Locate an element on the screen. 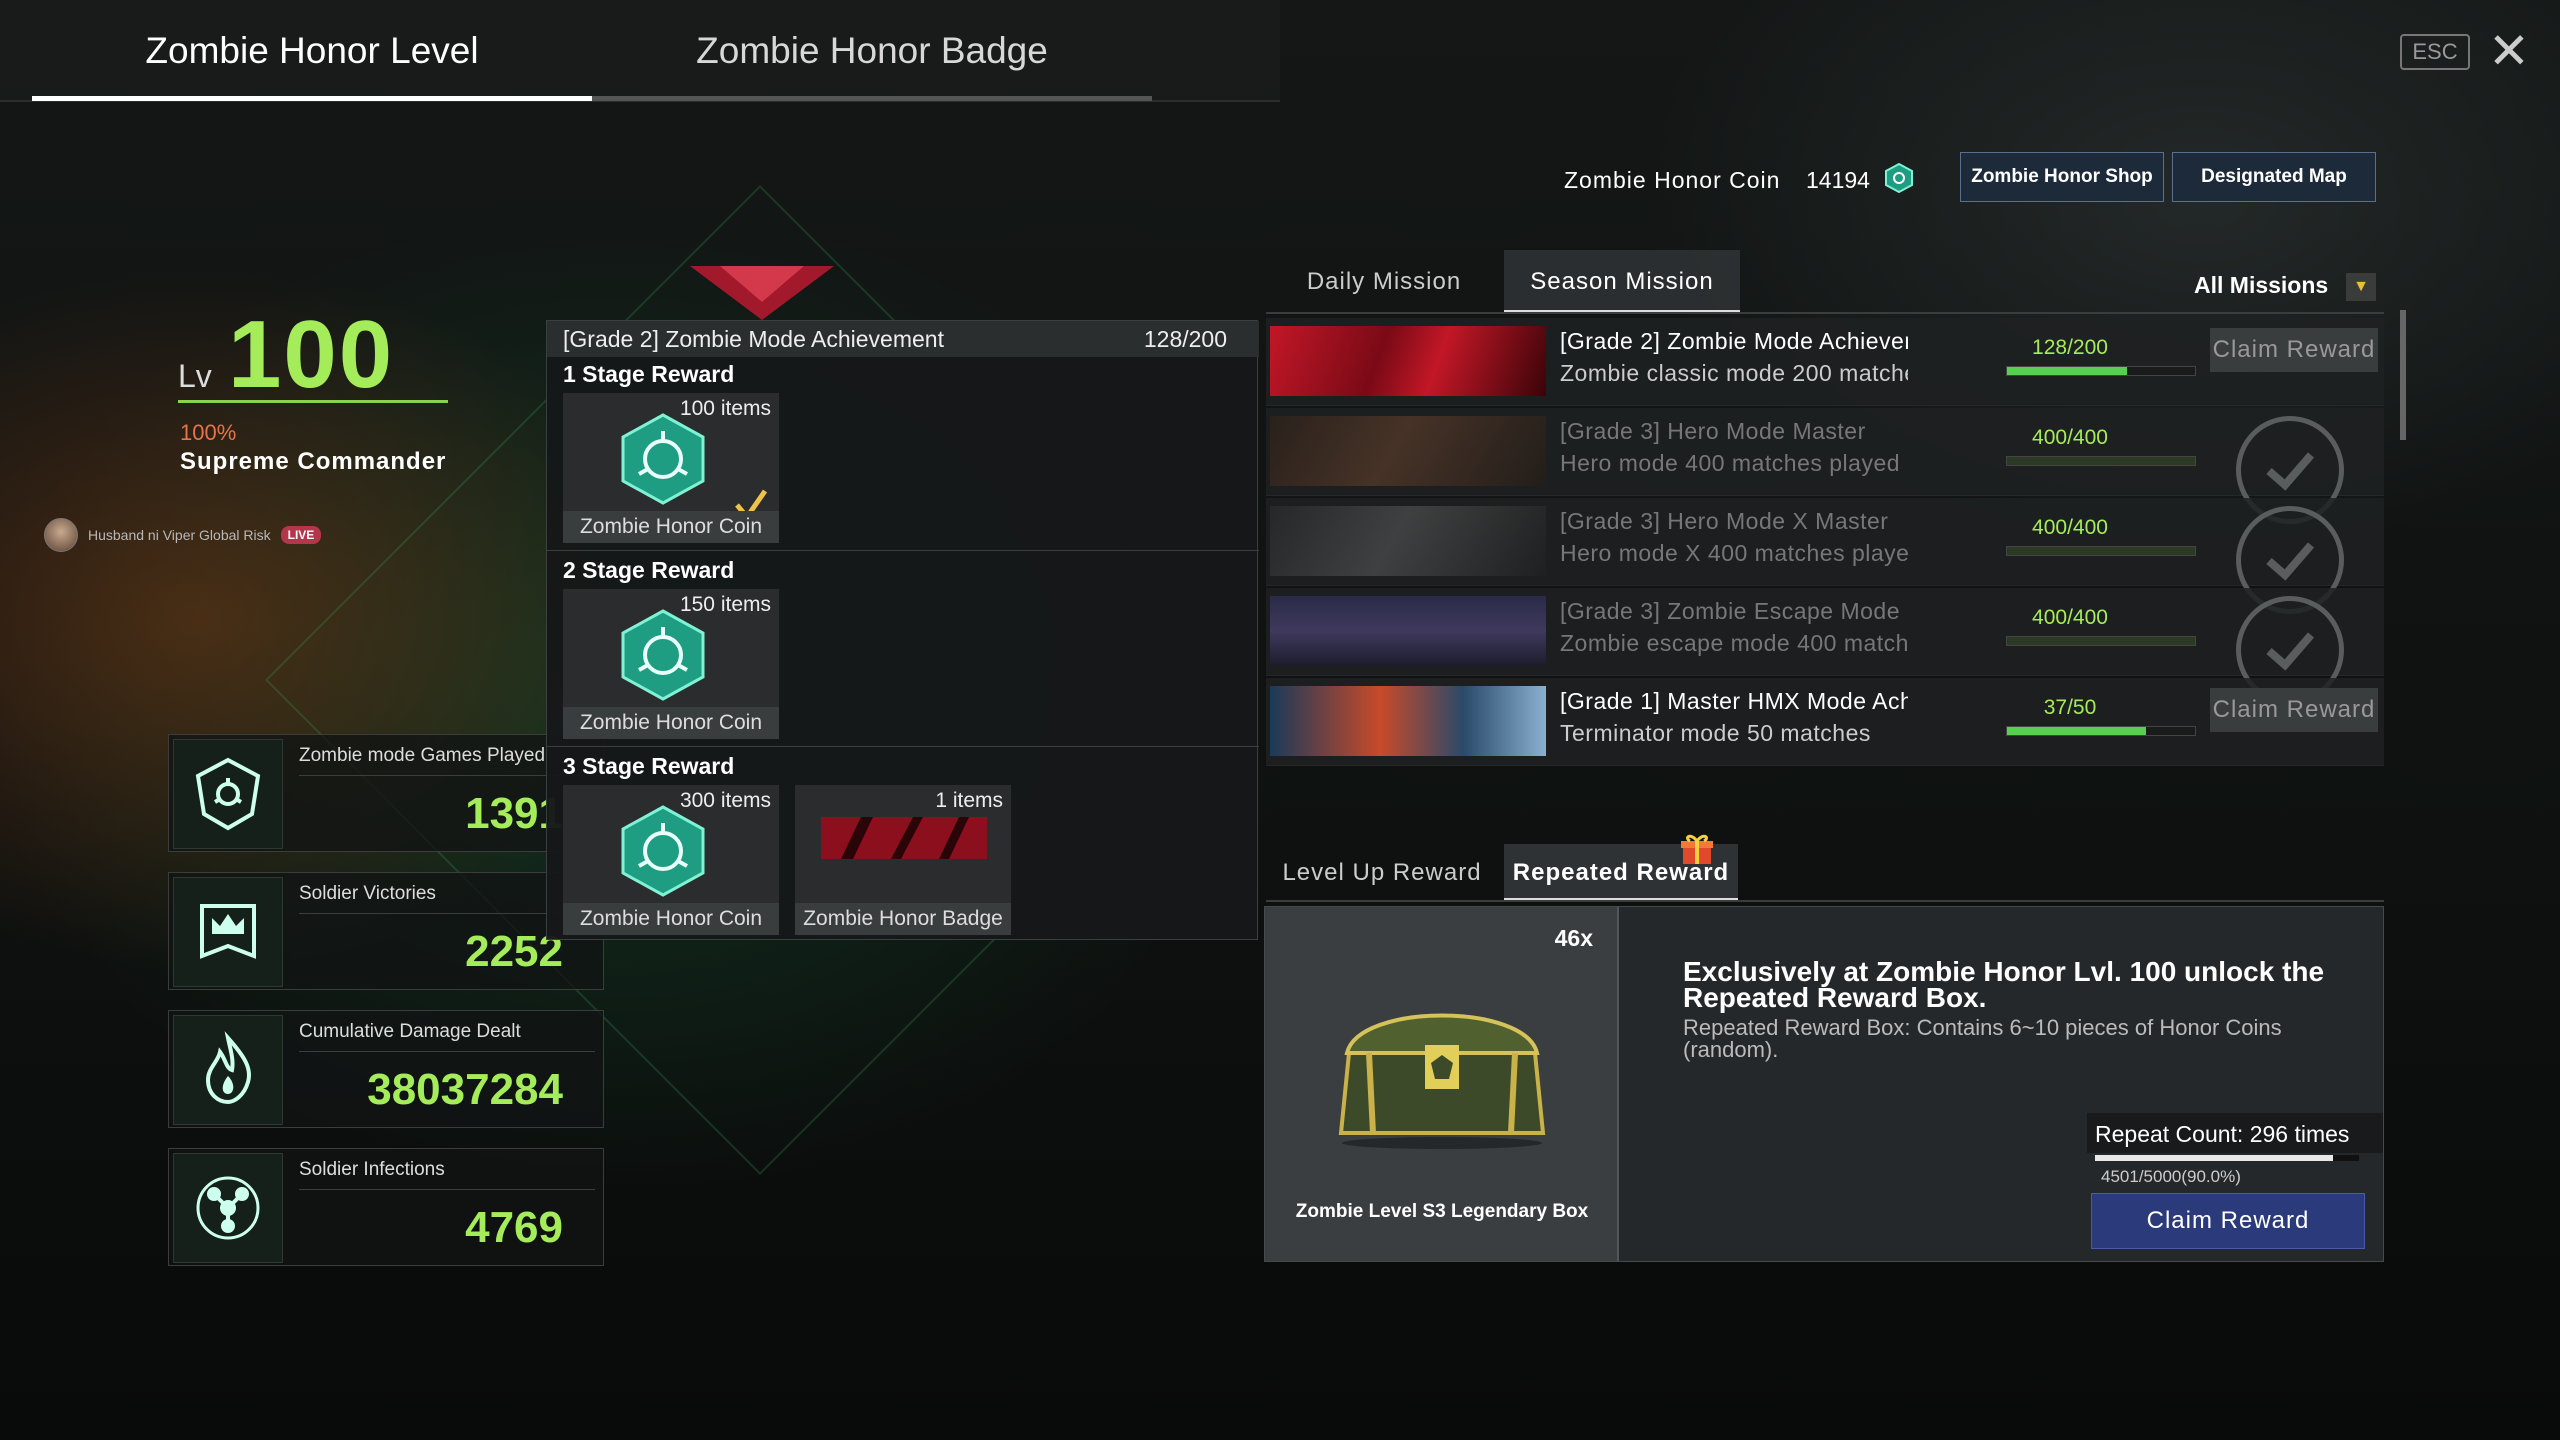 The image size is (2560, 1440). zombie-honor-shop-button: Zombie Honor Shop is located at coordinates (2062, 177).